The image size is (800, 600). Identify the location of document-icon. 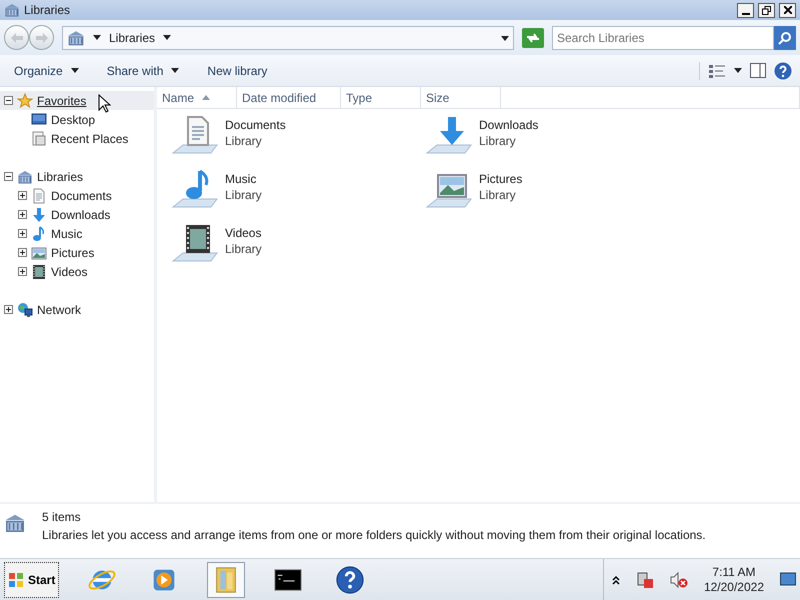
(39, 196).